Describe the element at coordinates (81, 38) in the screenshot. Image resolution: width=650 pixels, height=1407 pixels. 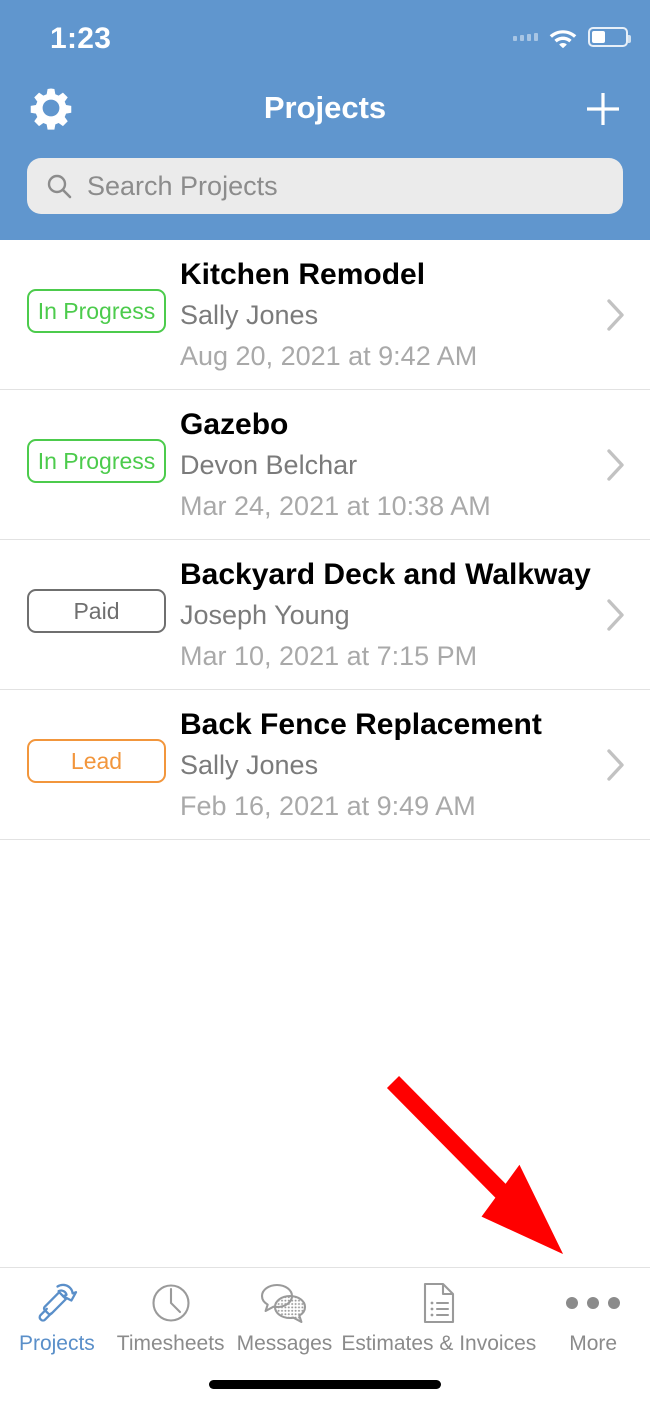
I see `status-bar-time: 1:23` at that location.